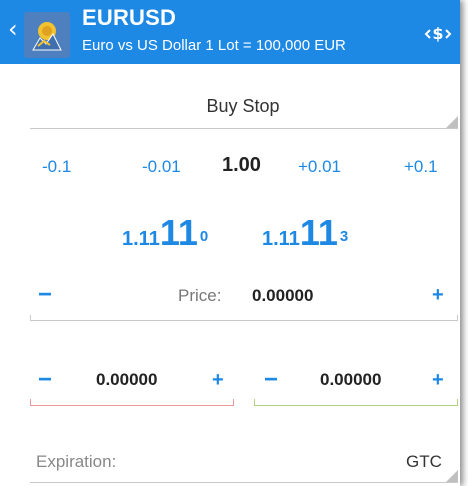 The width and height of the screenshot is (468, 486). I want to click on volume-decrease-small: -0.01, so click(161, 167).